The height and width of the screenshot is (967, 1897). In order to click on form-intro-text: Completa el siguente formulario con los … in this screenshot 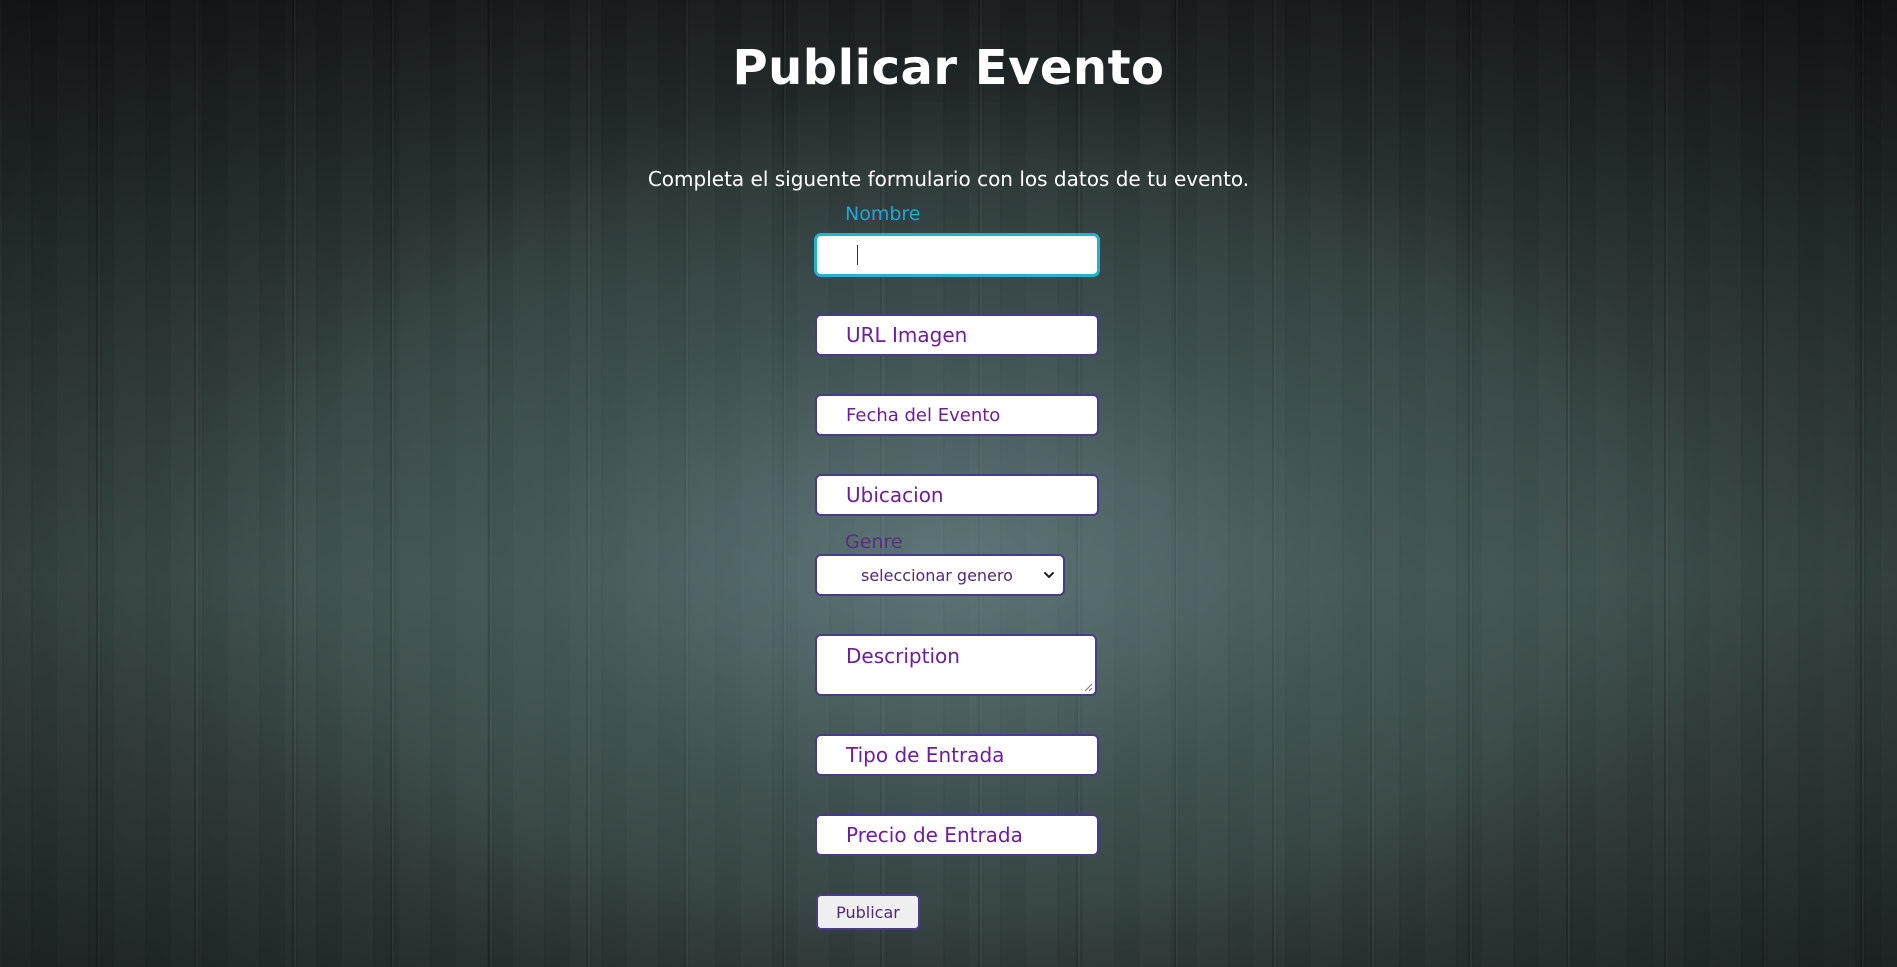, I will do `click(948, 179)`.